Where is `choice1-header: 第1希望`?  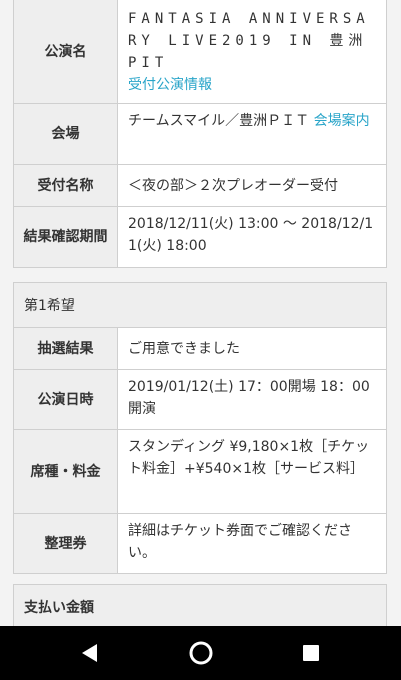 choice1-header: 第1希望 is located at coordinates (200, 305).